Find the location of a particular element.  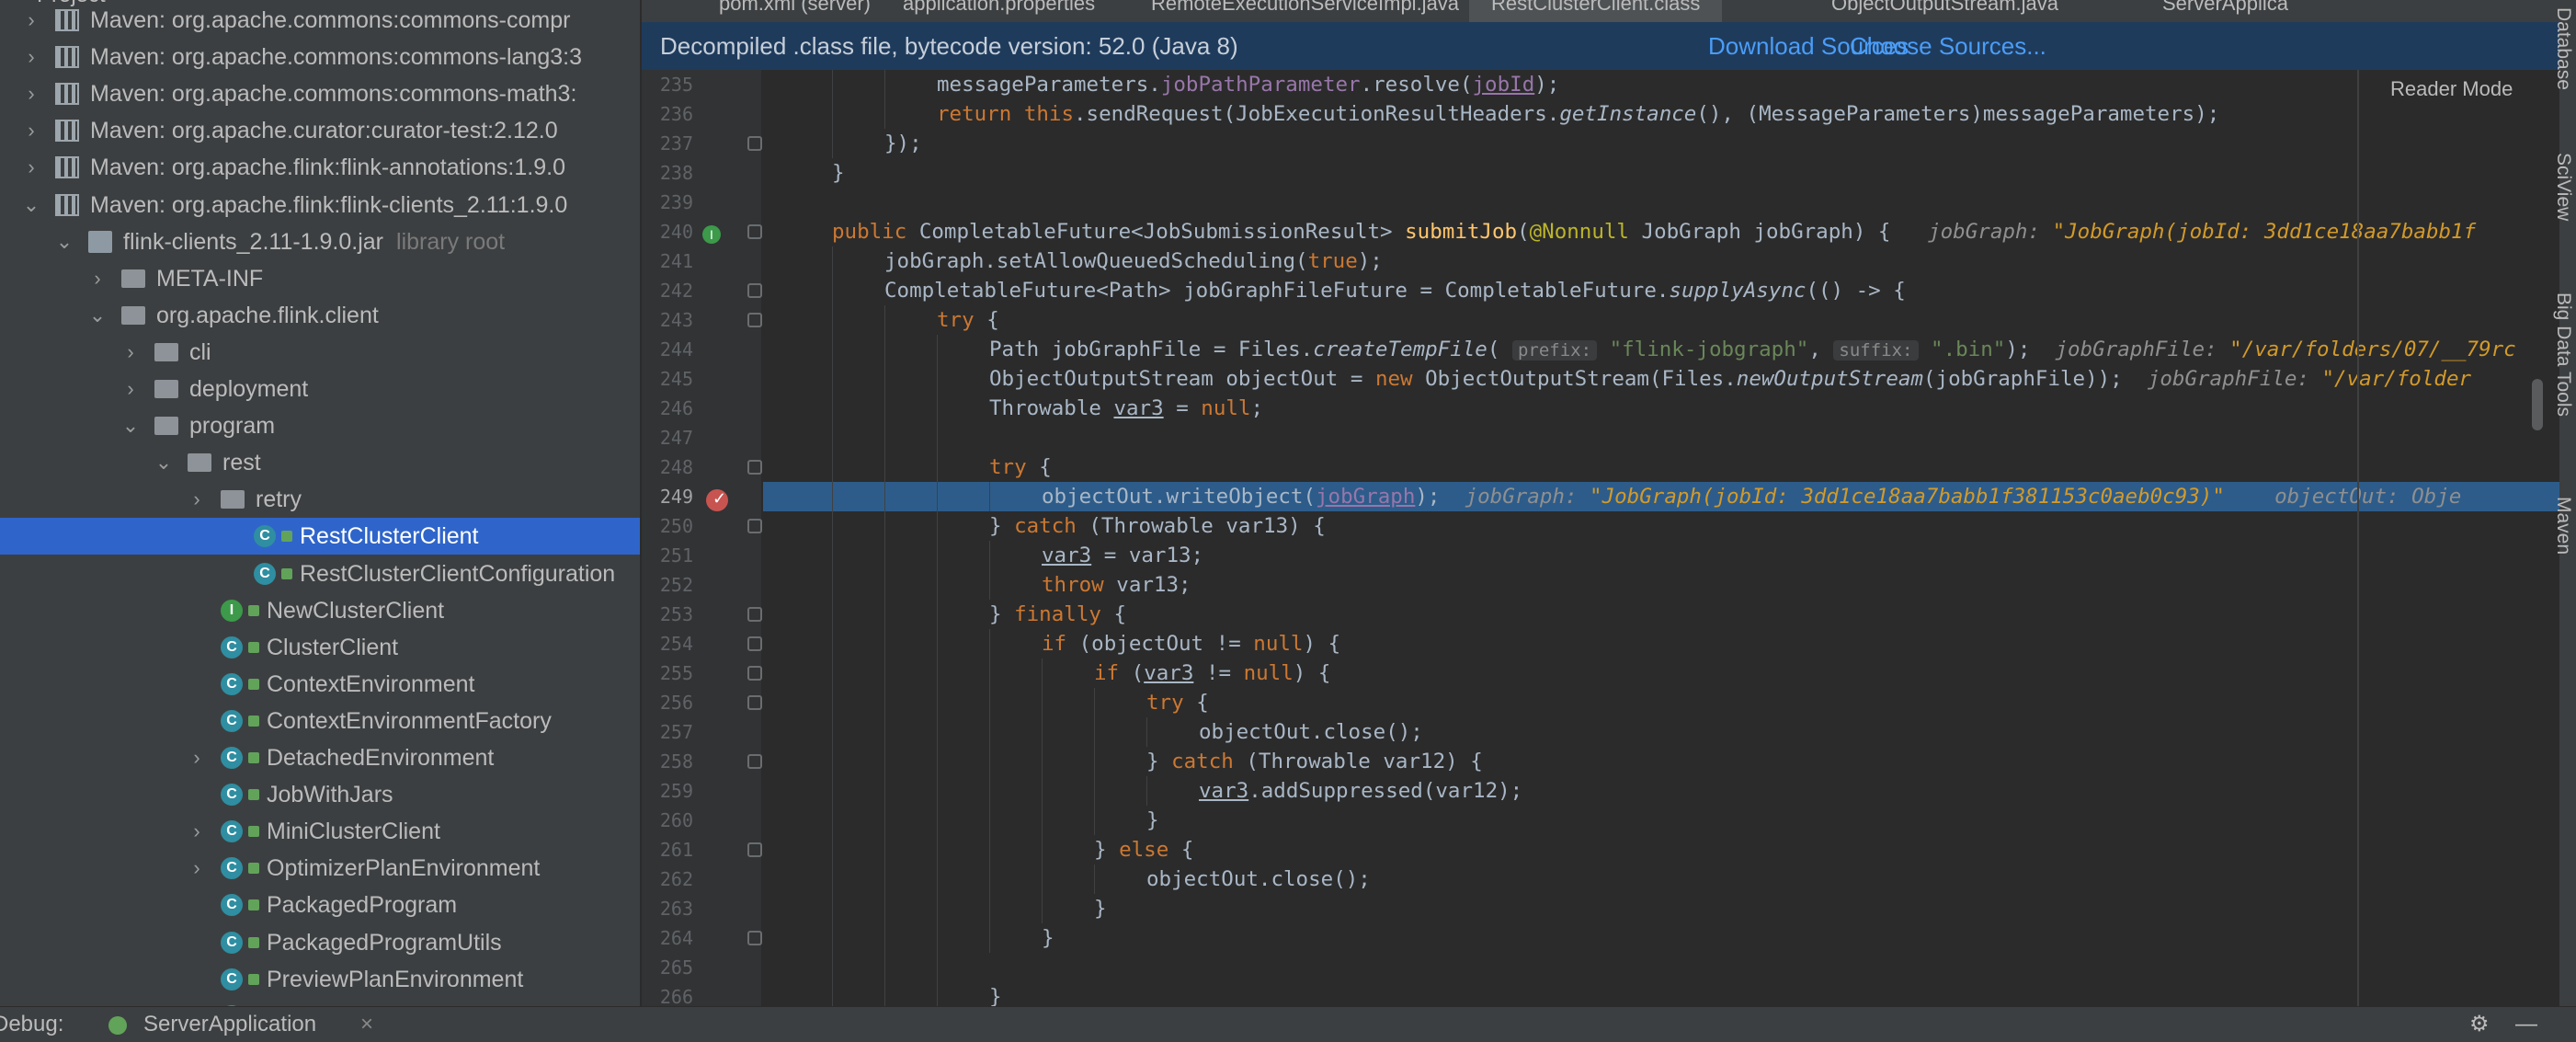

maven-tool-tab: Maven is located at coordinates (2563, 526).